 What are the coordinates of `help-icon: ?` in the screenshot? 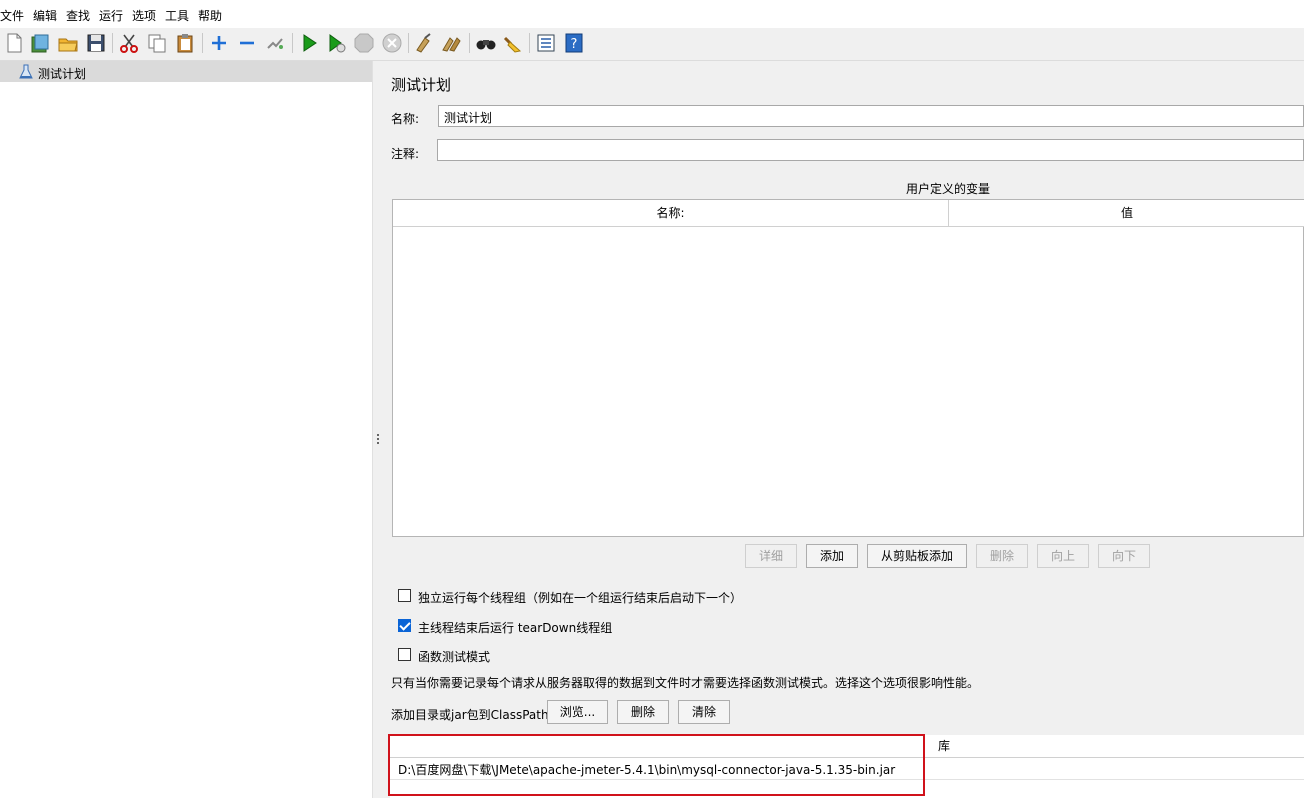 It's located at (574, 43).